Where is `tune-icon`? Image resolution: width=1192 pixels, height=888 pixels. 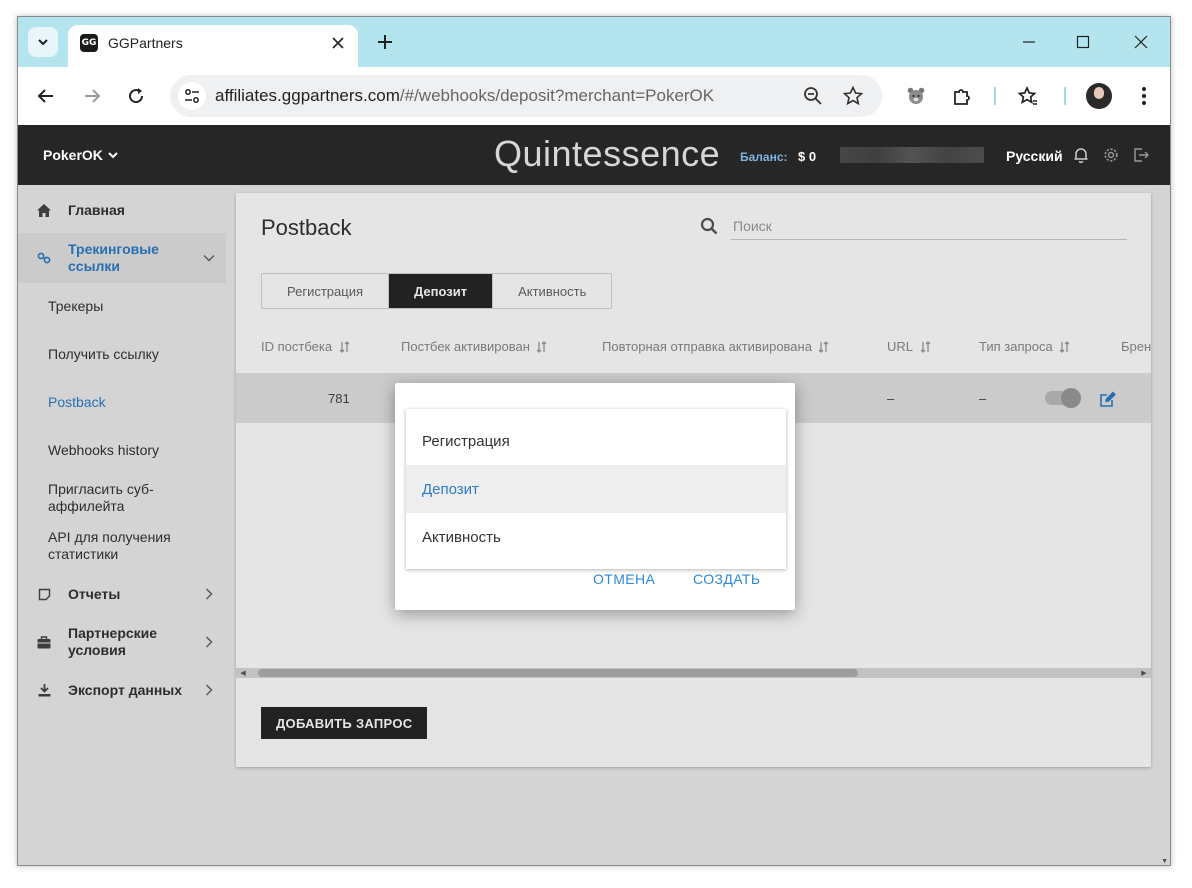
tune-icon is located at coordinates (192, 96).